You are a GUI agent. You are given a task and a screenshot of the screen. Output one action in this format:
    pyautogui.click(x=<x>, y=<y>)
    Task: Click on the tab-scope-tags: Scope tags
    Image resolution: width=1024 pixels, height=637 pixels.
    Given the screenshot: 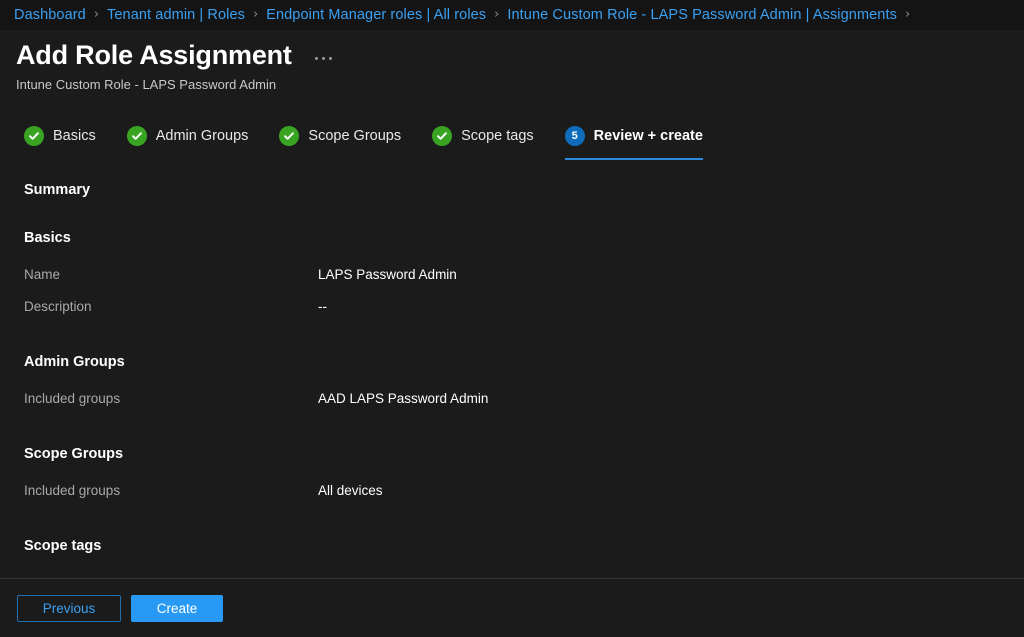 What is the action you would take?
    pyautogui.click(x=483, y=136)
    